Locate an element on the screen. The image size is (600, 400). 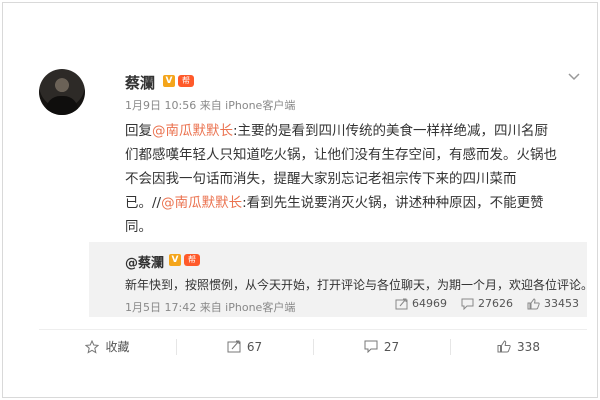
username: 蔡瀾 is located at coordinates (140, 82).